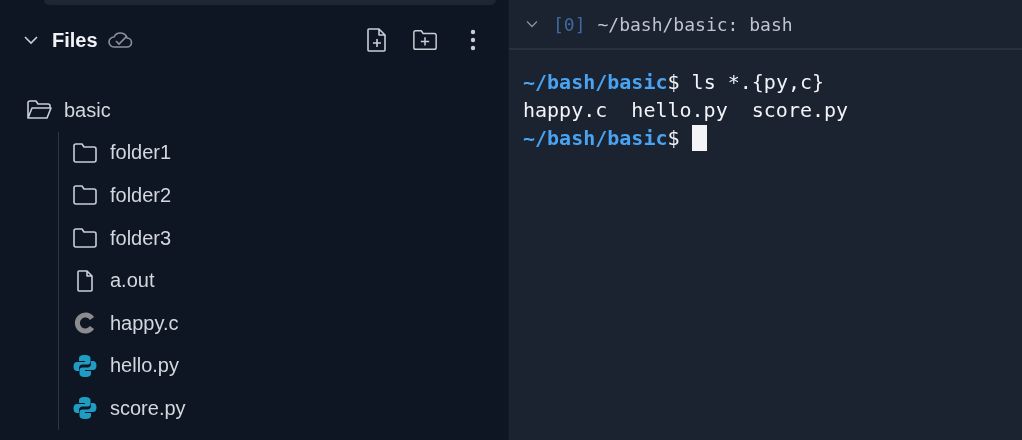 The image size is (1022, 440). I want to click on tree-item: folder2, so click(290, 195).